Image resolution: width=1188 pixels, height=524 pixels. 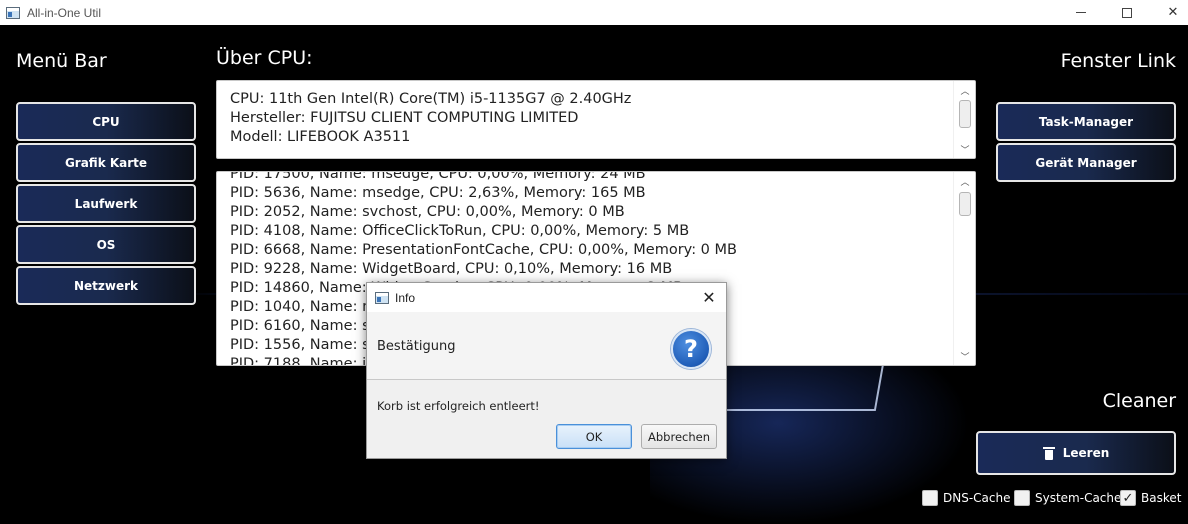 I want to click on maximize-button, so click(x=1127, y=12).